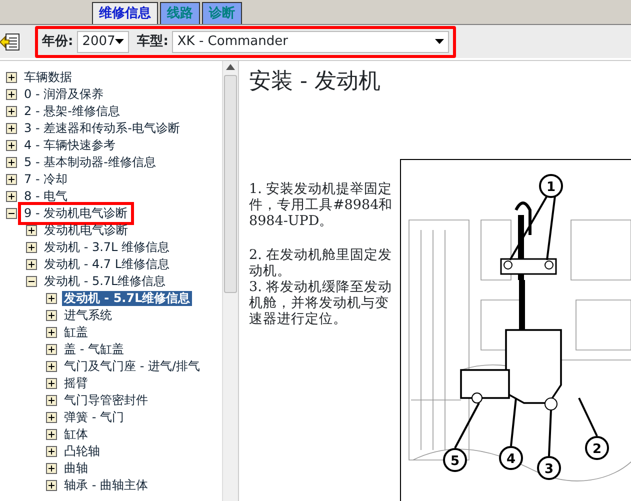  What do you see at coordinates (94, 417) in the screenshot?
I see `tree-item: 弹簧 - 气门` at bounding box center [94, 417].